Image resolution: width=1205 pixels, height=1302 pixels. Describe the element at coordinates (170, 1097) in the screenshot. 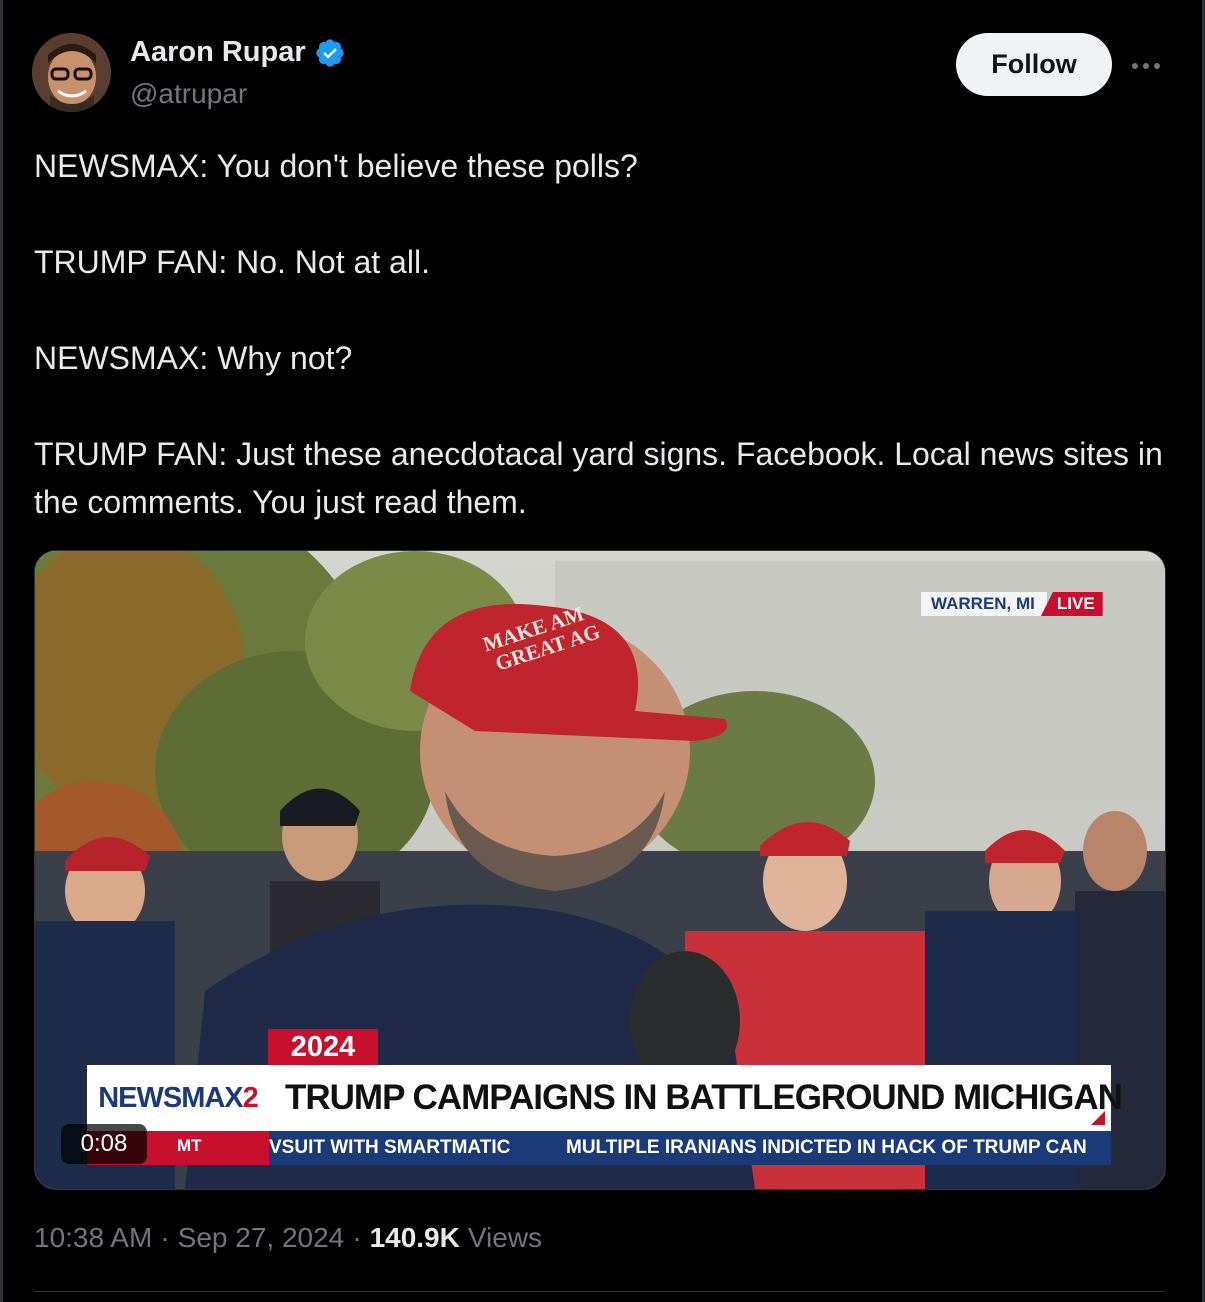

I see `logo-main: NEWSMAX` at that location.